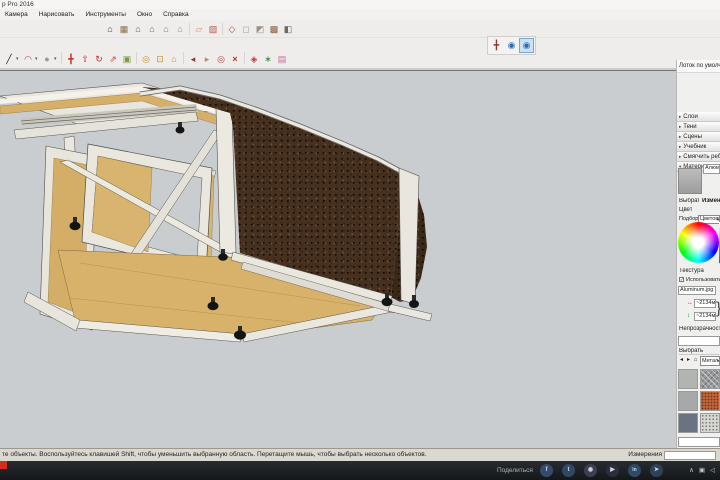 This screenshot has height=480, width=720. Describe the element at coordinates (152, 29) in the screenshot. I see `view-right-icon: ⌂` at that location.